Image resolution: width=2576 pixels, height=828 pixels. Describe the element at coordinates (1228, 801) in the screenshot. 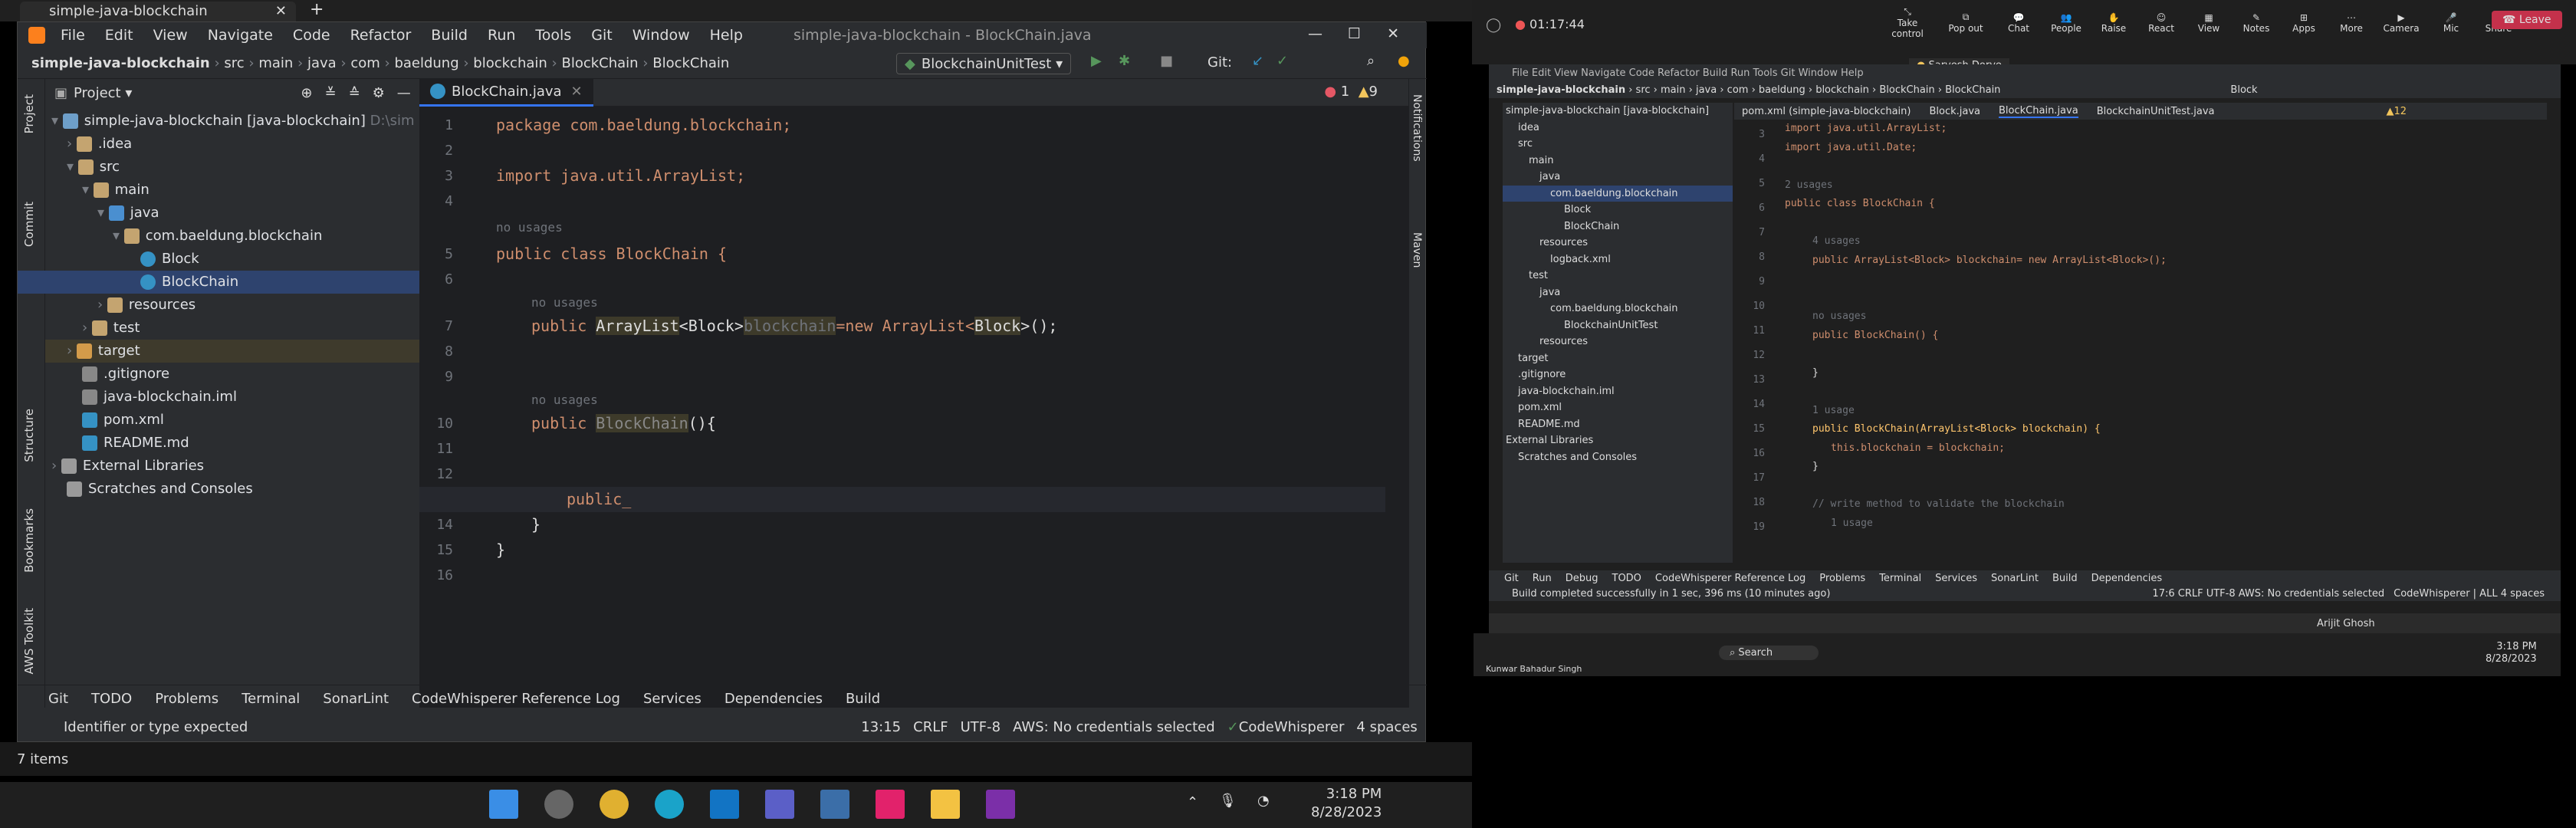

I see `mic-muted-icon: 🎙` at that location.